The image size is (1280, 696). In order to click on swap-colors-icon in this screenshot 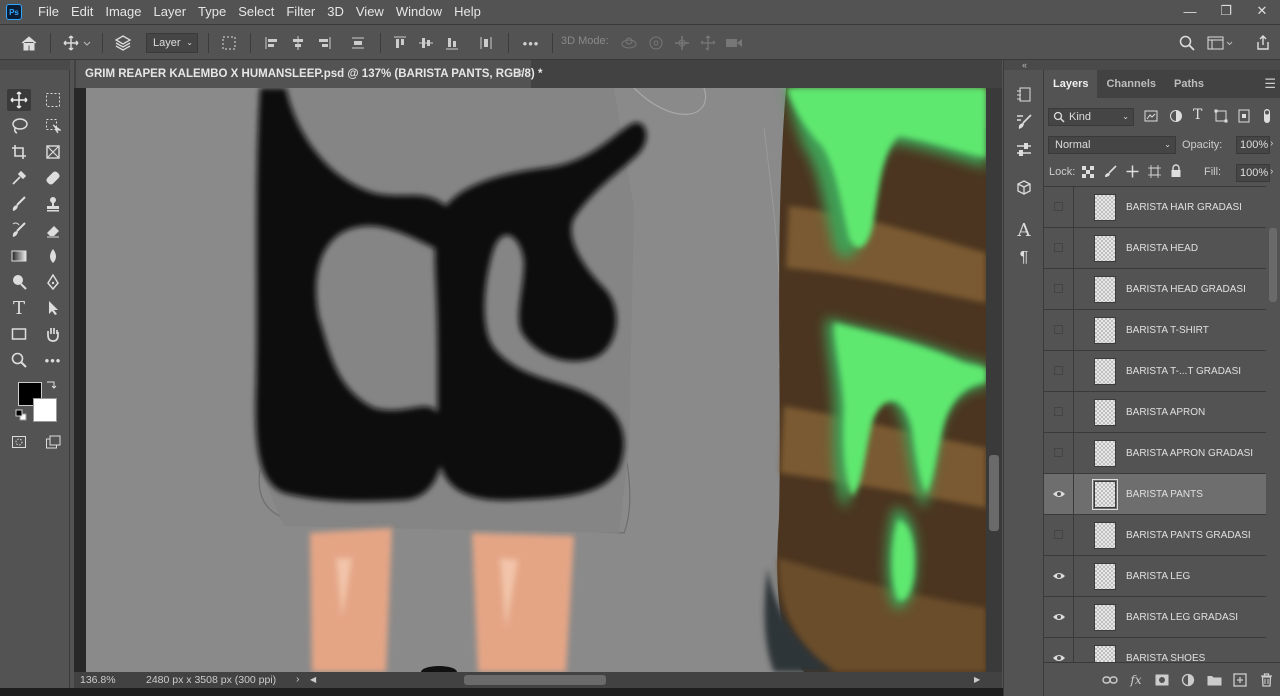, I will do `click(51, 384)`.